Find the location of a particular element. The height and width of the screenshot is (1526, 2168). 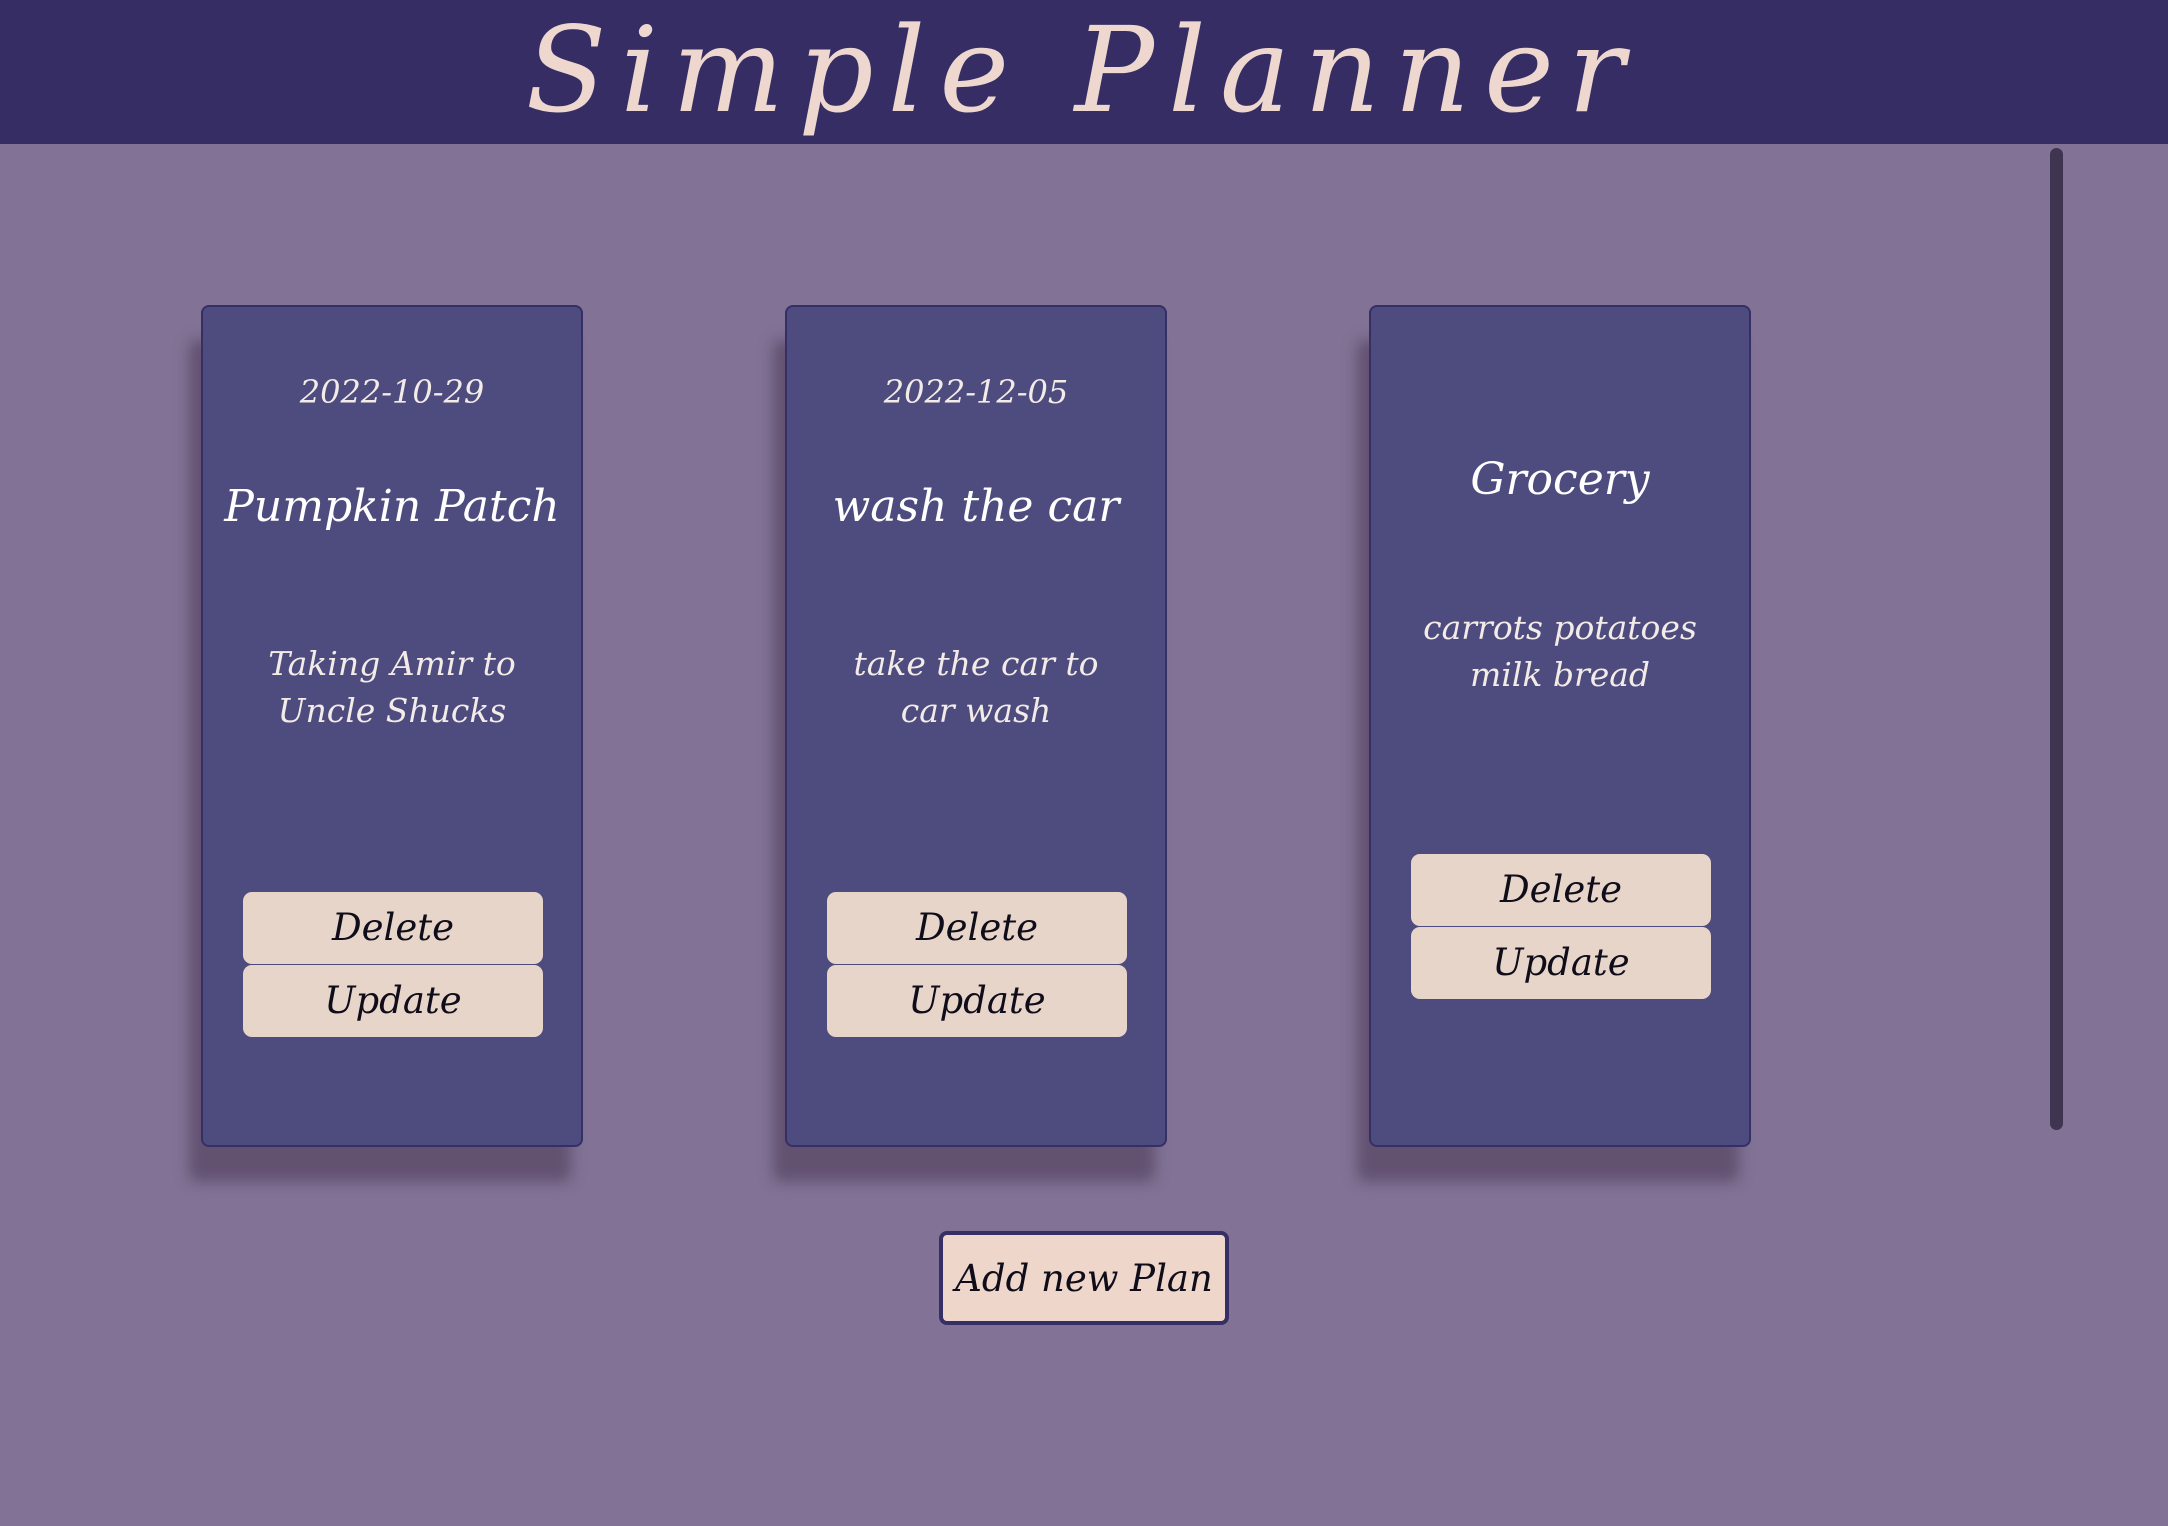

plan-title: wash the car is located at coordinates (976, 506).